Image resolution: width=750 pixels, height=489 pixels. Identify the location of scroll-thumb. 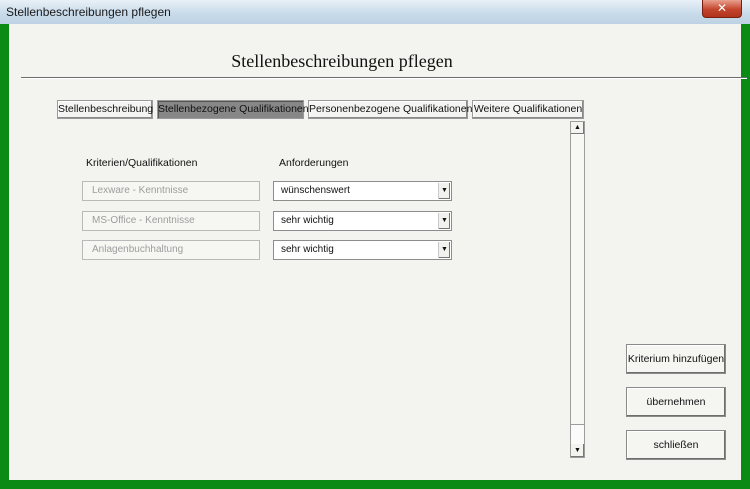
(577, 280).